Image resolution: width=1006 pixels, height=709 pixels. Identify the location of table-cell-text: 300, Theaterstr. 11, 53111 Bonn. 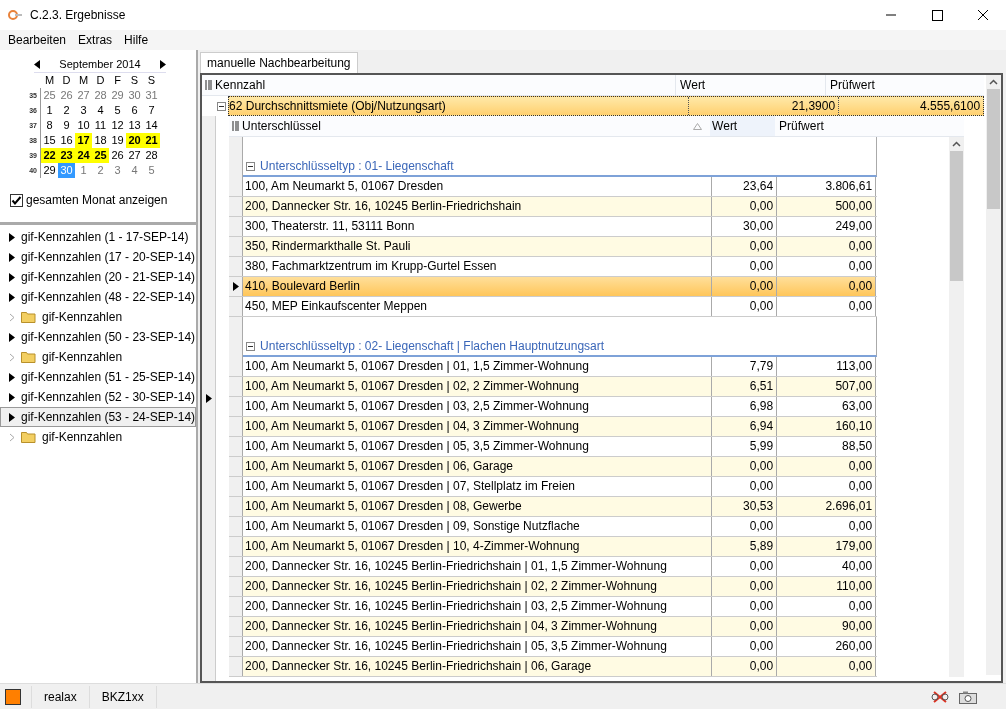
(330, 226).